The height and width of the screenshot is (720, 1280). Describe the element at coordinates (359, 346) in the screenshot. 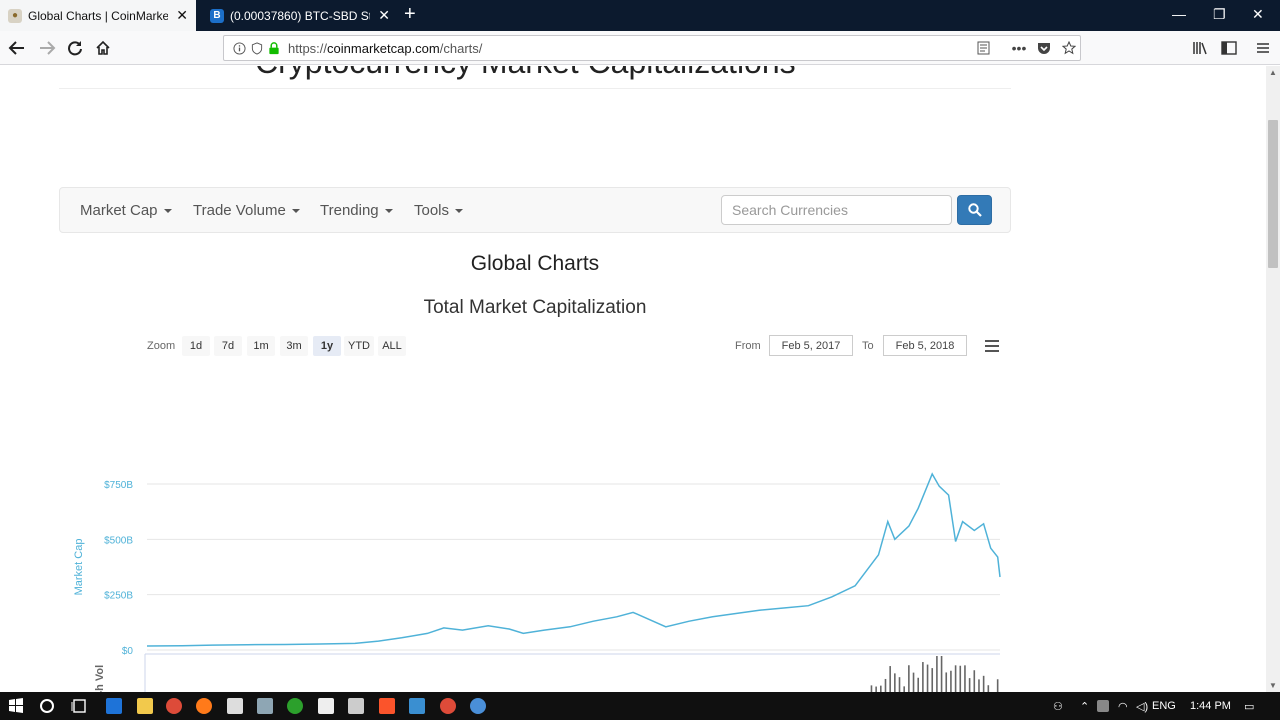

I see `zoom-ytd-button: YTD` at that location.